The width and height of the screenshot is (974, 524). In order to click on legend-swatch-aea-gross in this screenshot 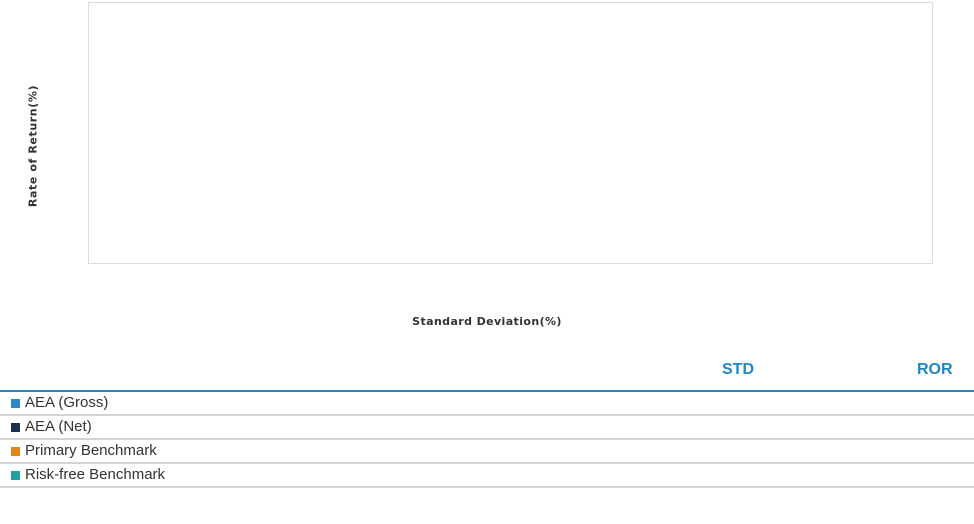, I will do `click(15, 403)`.